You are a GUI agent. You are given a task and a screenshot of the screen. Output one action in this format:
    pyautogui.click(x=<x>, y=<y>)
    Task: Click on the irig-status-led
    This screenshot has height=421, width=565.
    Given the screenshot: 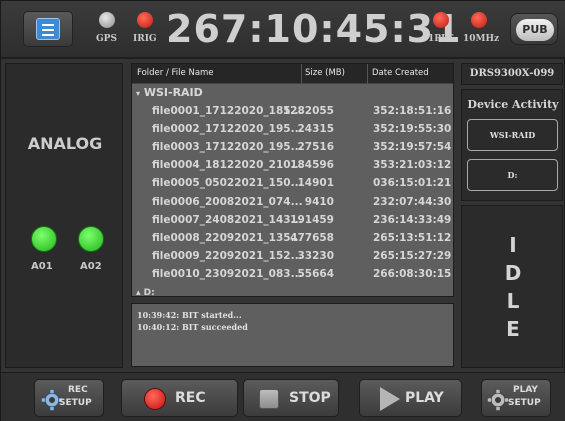 What is the action you would take?
    pyautogui.click(x=145, y=20)
    